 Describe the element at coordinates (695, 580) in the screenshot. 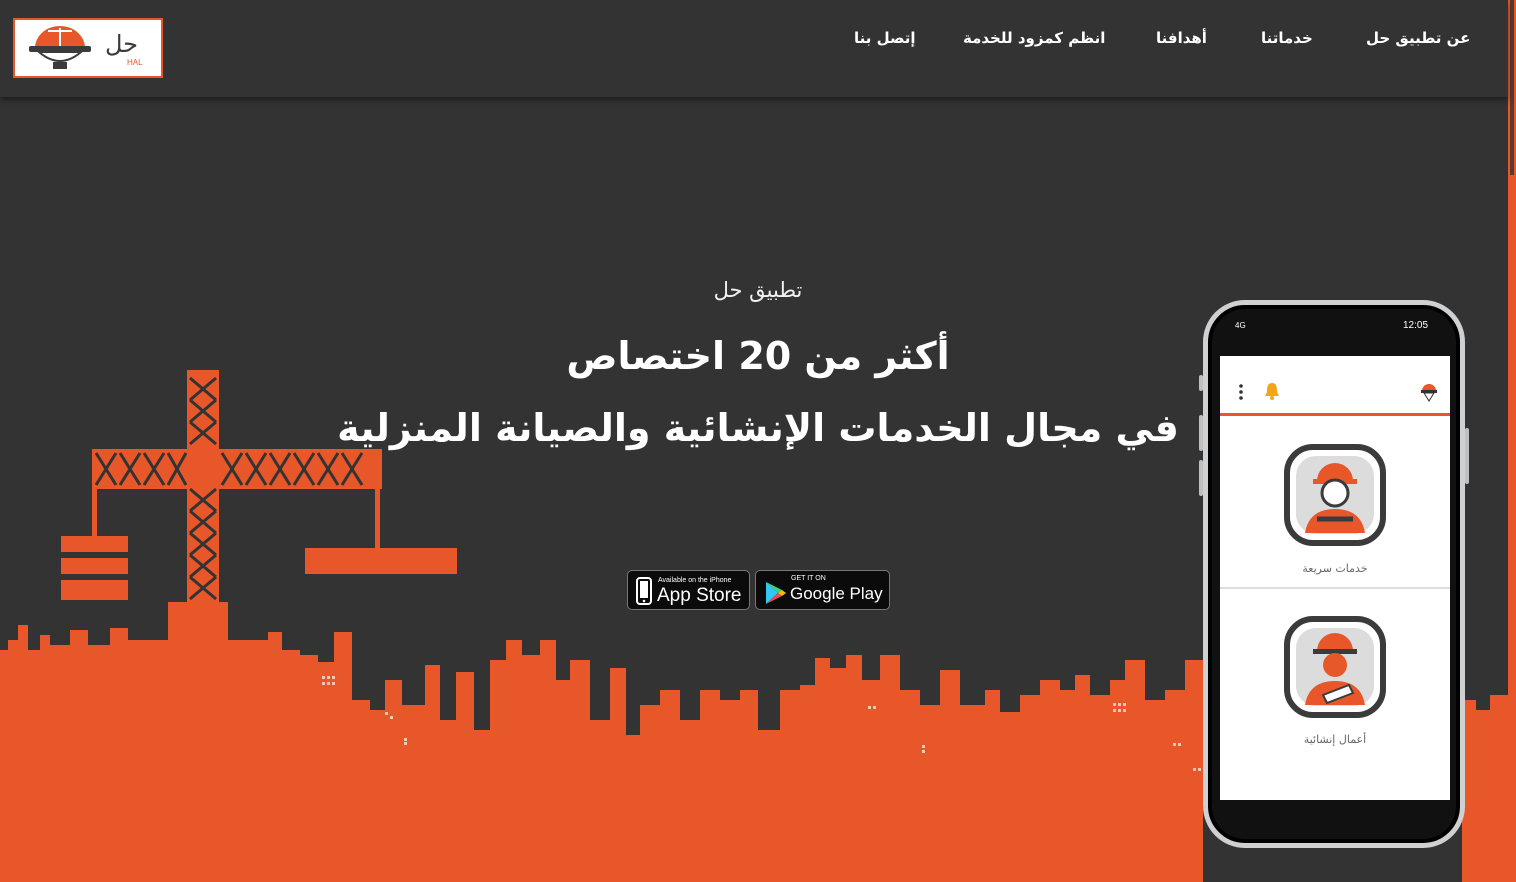

I see `app-store-caption: Available on the iPhone` at that location.